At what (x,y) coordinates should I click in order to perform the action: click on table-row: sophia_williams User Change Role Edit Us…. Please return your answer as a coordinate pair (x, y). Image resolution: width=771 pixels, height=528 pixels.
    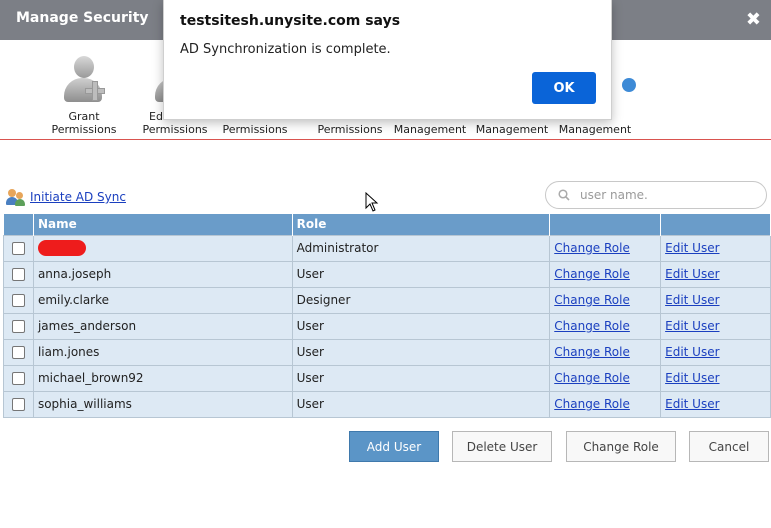
    Looking at the image, I should click on (387, 404).